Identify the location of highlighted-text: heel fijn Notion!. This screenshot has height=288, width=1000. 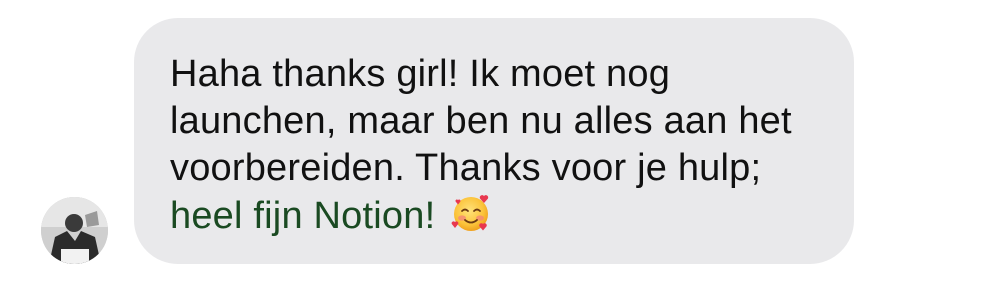
(342, 215).